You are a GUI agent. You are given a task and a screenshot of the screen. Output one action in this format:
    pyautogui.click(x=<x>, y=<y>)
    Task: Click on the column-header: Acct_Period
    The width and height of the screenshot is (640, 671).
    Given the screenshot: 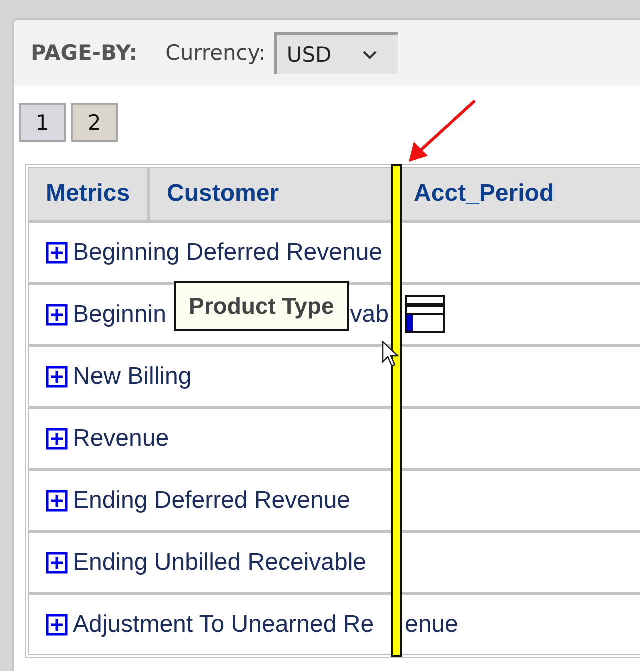 What is the action you would take?
    pyautogui.click(x=522, y=194)
    